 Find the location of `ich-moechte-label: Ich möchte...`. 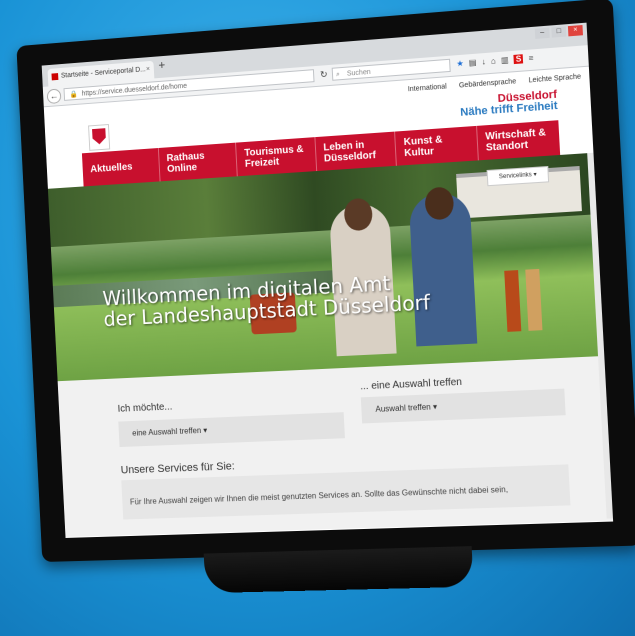

ich-moechte-label: Ich möchte... is located at coordinates (145, 408).